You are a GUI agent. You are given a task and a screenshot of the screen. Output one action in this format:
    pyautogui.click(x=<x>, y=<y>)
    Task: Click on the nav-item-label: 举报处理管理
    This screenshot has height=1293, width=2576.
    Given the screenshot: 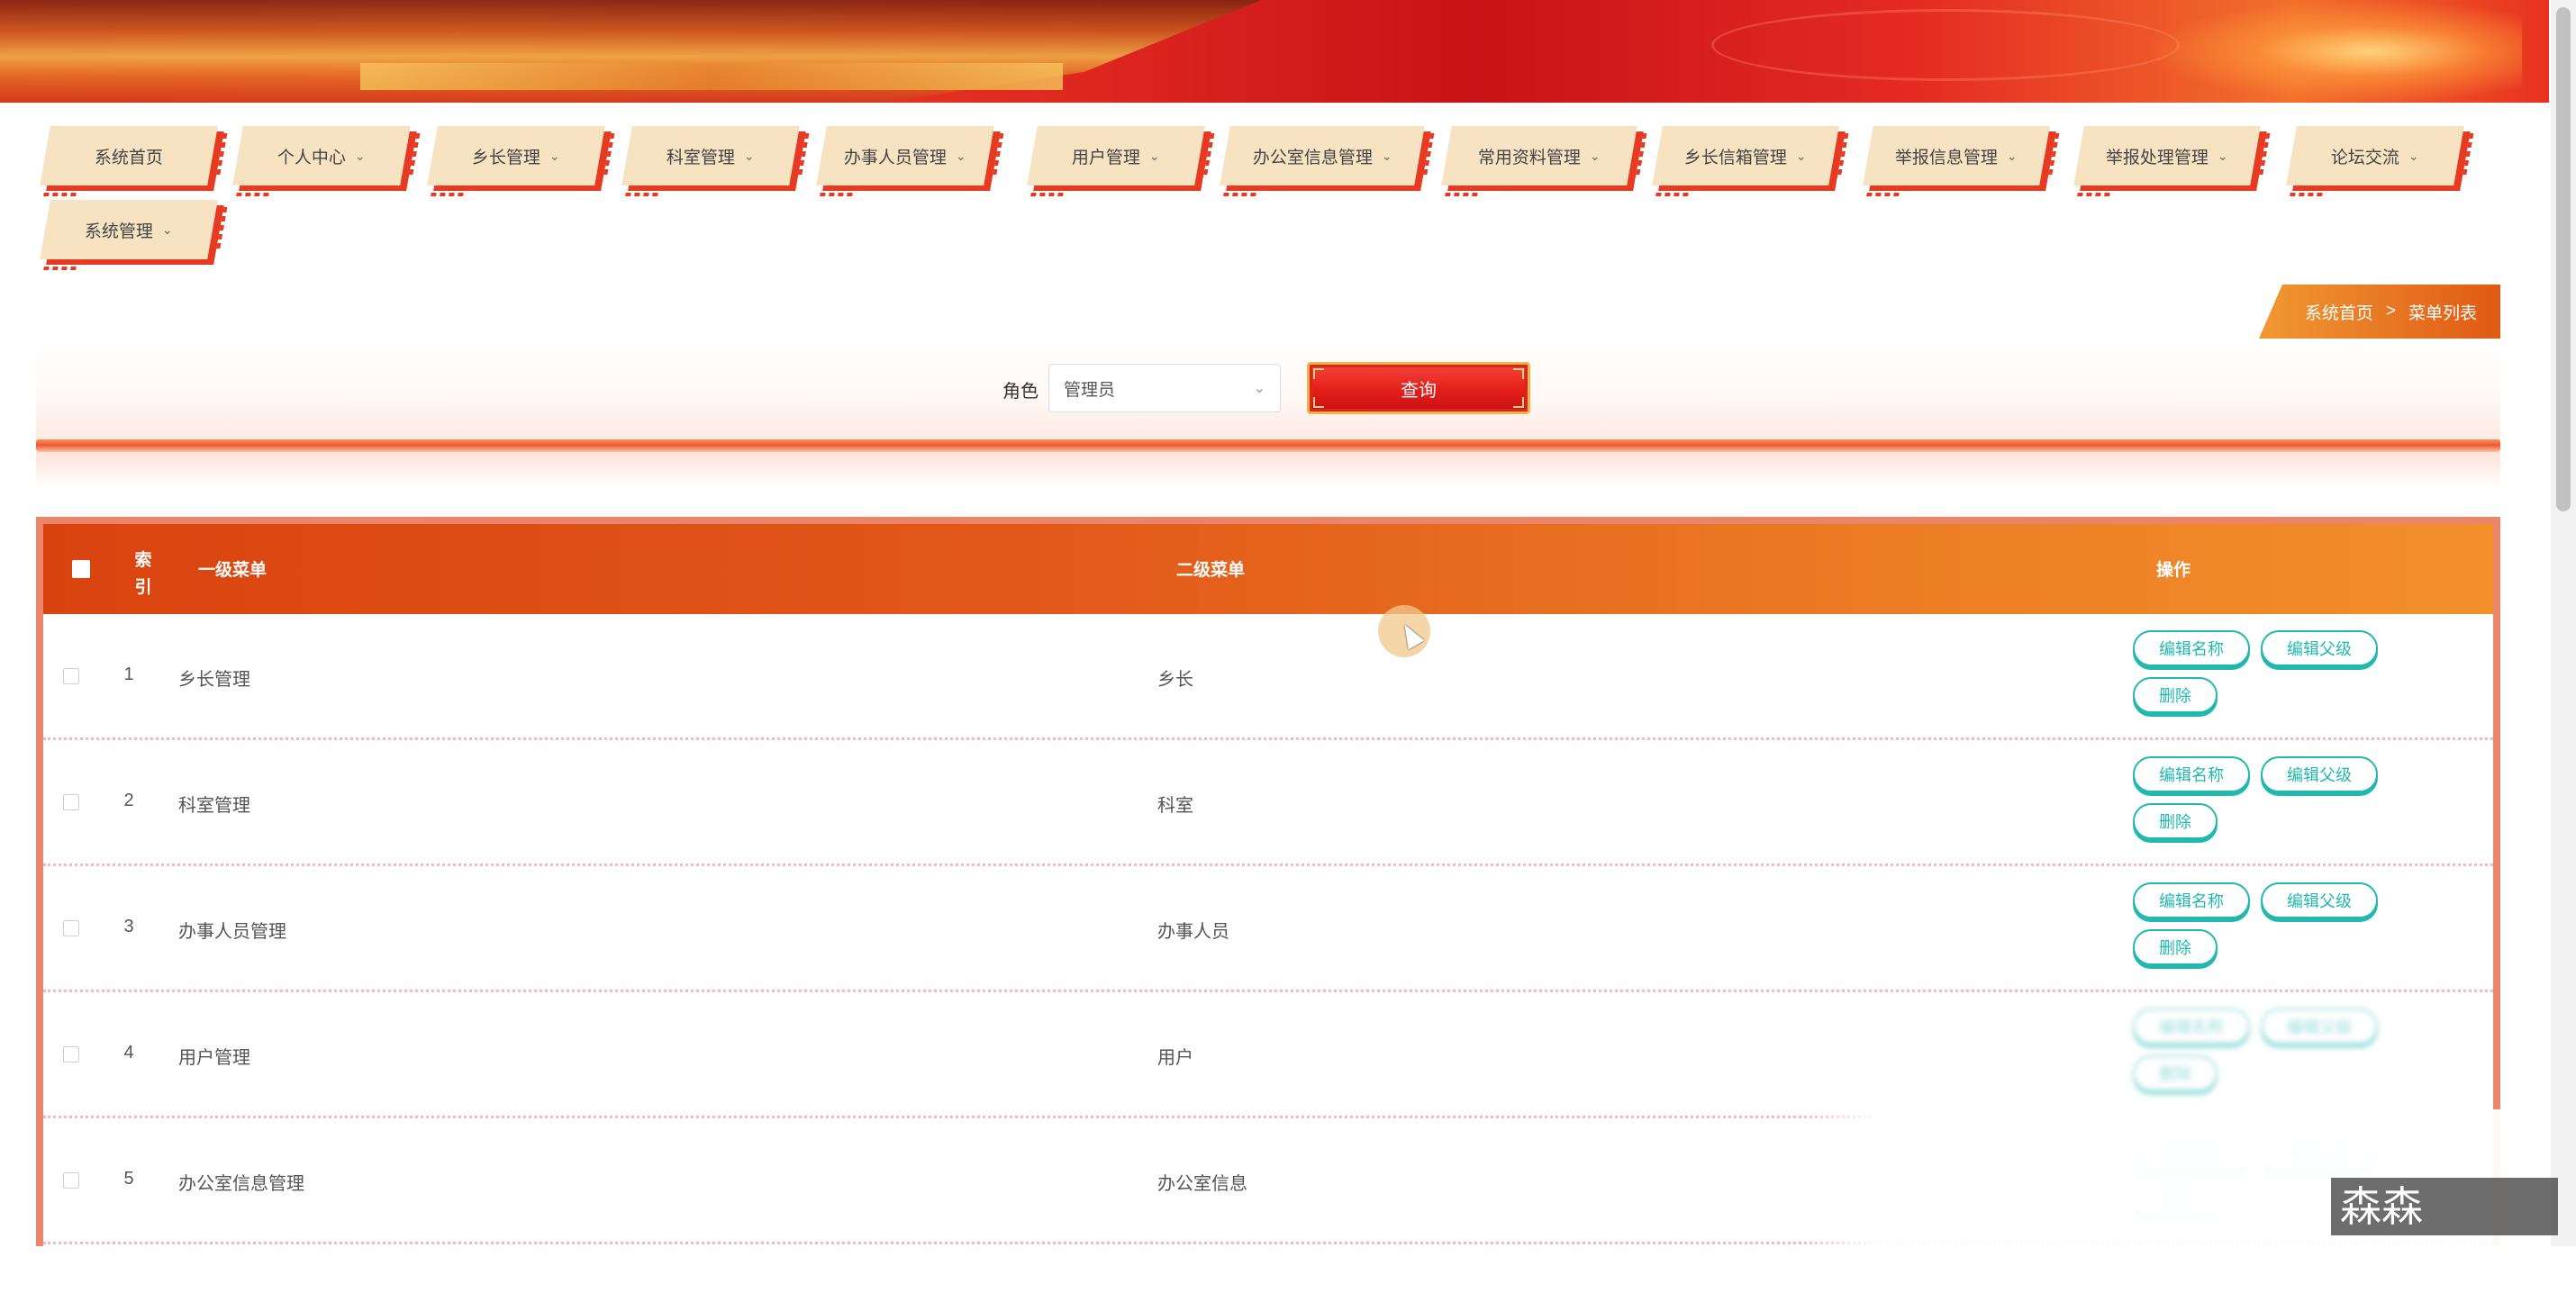 What is the action you would take?
    pyautogui.click(x=2157, y=157)
    